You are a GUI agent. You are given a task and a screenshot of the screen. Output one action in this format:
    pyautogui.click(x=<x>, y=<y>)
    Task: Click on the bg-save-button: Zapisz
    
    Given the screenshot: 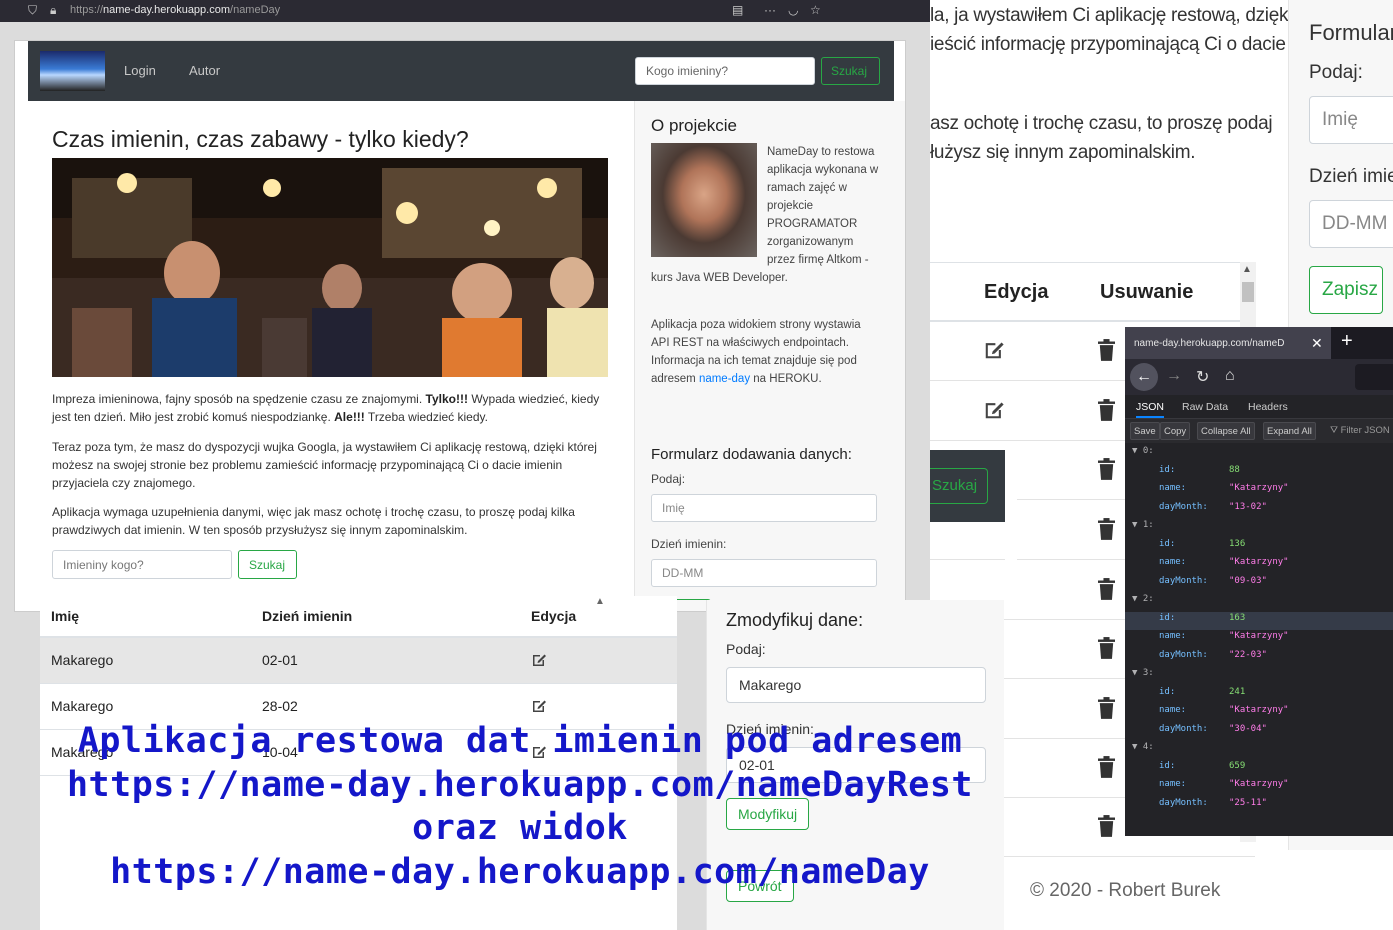 What is the action you would take?
    pyautogui.click(x=1346, y=290)
    